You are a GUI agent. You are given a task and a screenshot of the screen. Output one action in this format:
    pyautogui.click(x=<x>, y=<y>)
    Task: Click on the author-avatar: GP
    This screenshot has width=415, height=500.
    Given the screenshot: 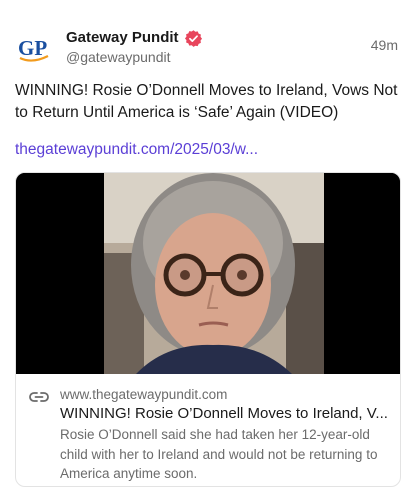 What is the action you would take?
    pyautogui.click(x=34, y=48)
    